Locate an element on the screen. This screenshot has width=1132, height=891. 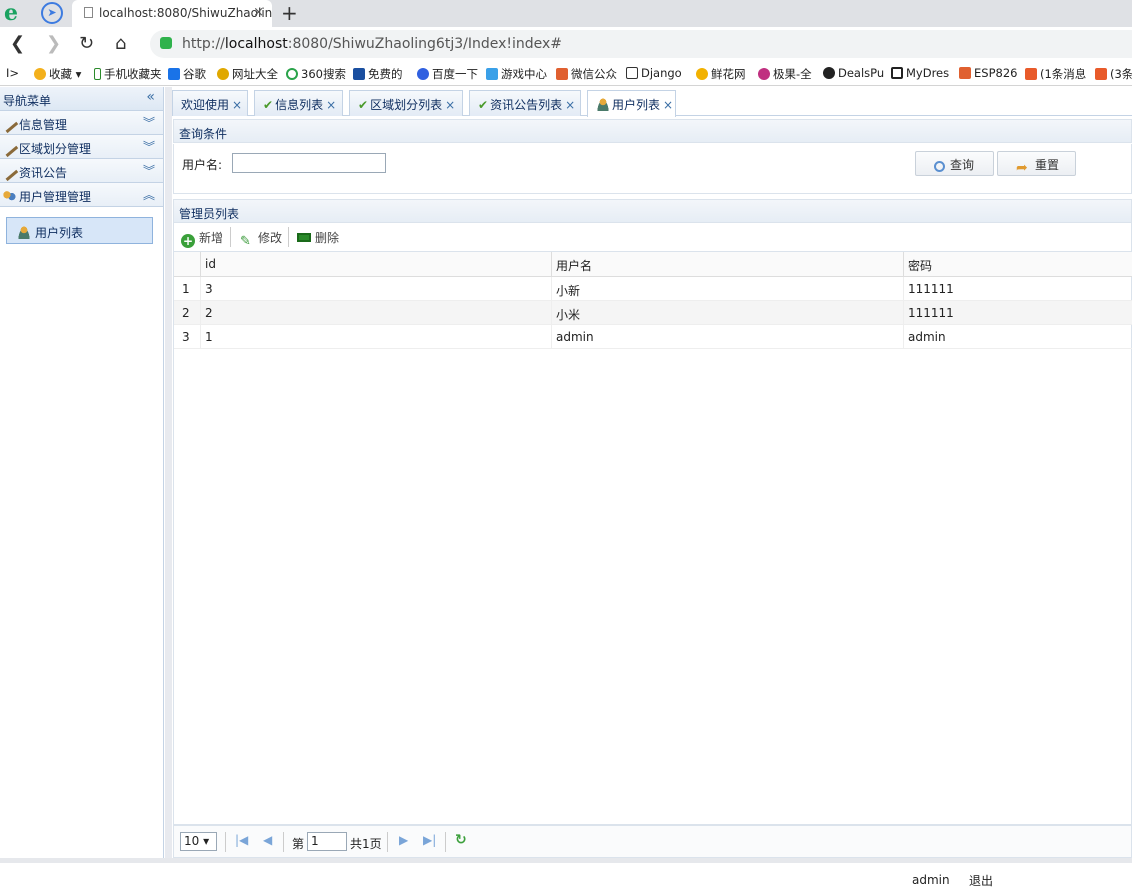
bookmark-item: 微信公众 is located at coordinates (586, 74).